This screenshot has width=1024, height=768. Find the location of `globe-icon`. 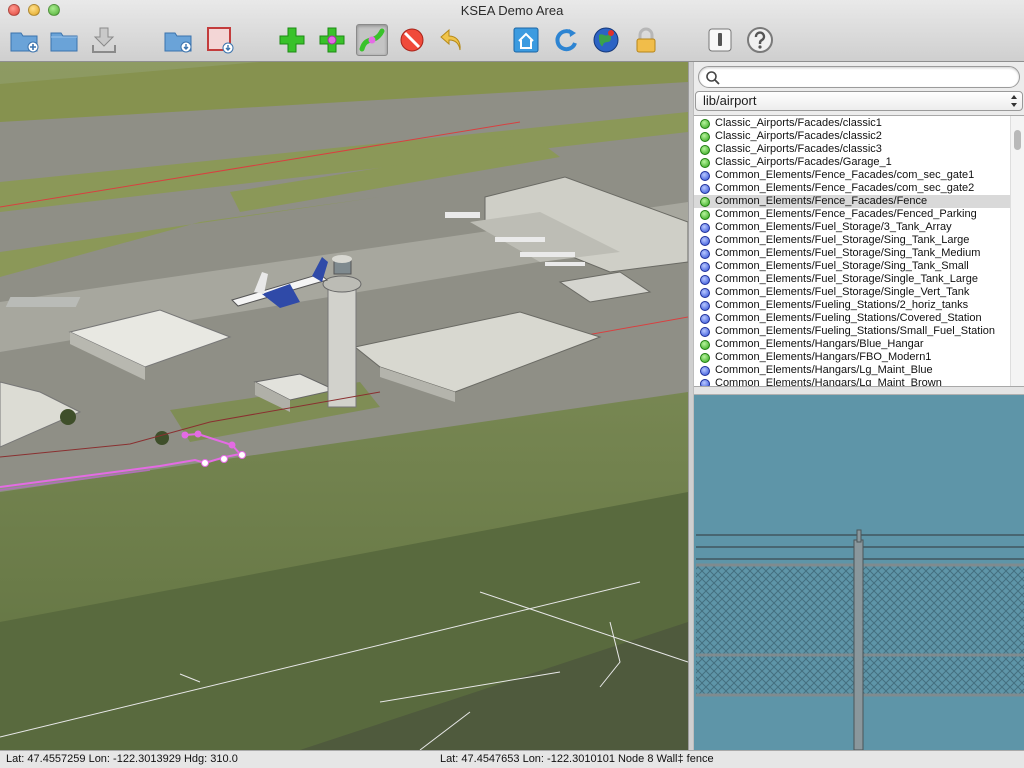

globe-icon is located at coordinates (606, 40).